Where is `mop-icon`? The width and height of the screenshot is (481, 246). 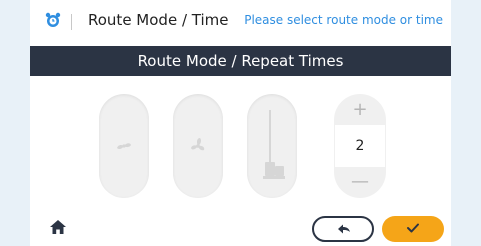
mop-icon is located at coordinates (274, 144).